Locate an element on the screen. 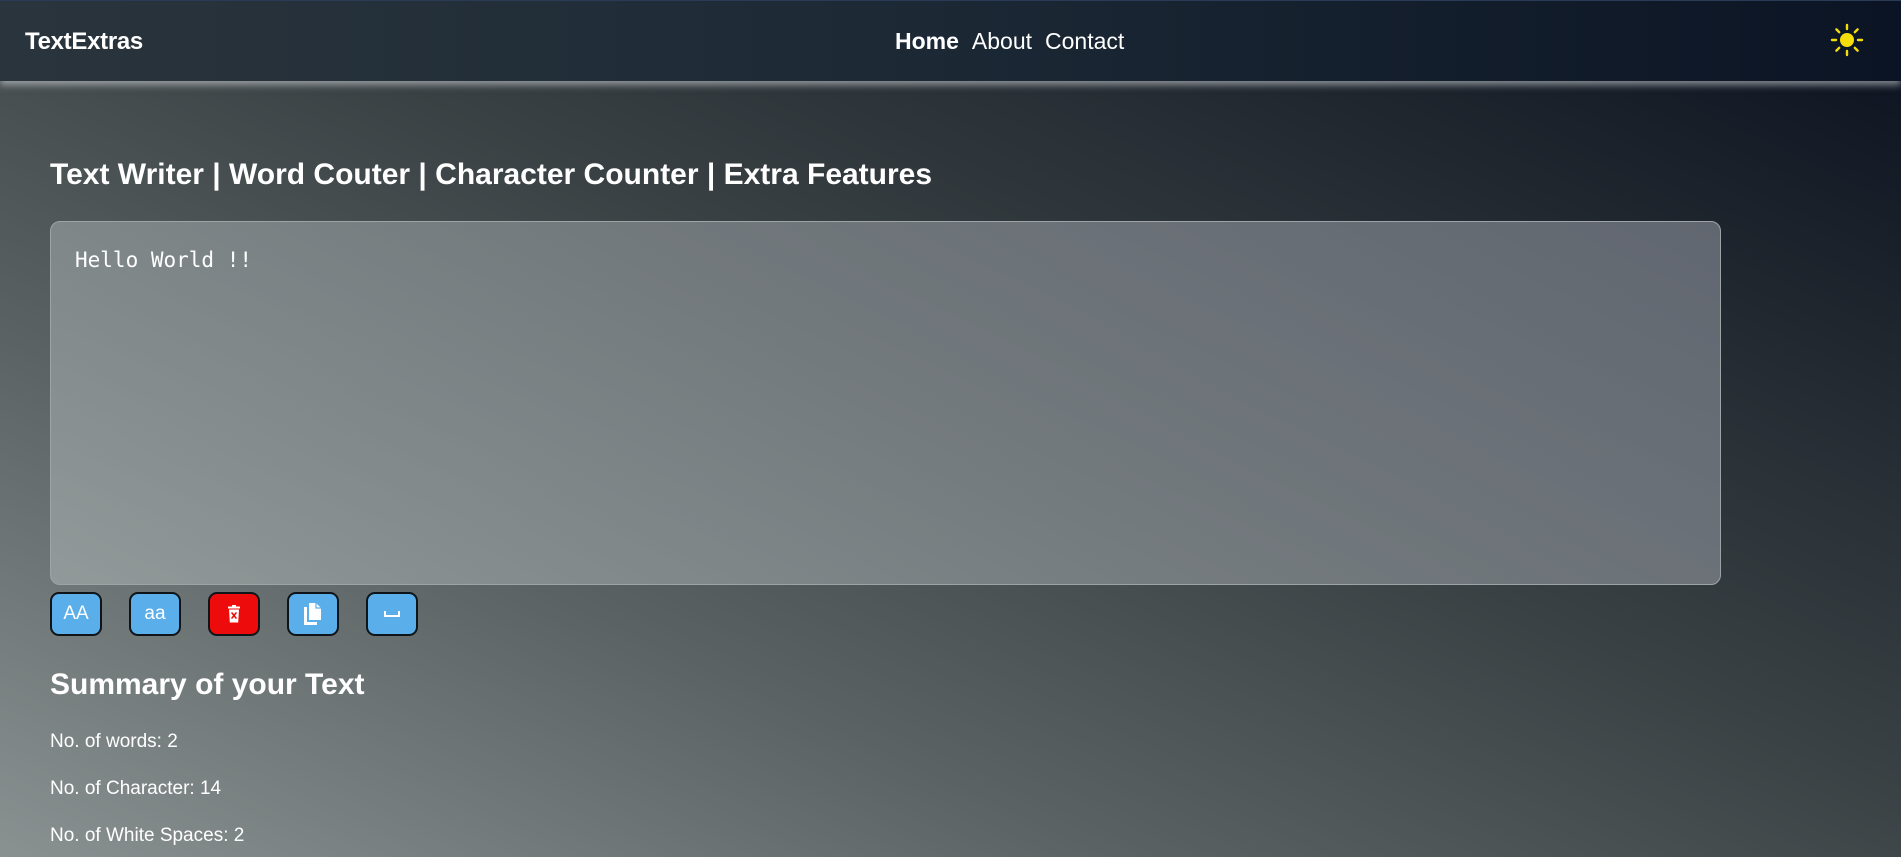  nav-links: Home About Contact is located at coordinates (1009, 41).